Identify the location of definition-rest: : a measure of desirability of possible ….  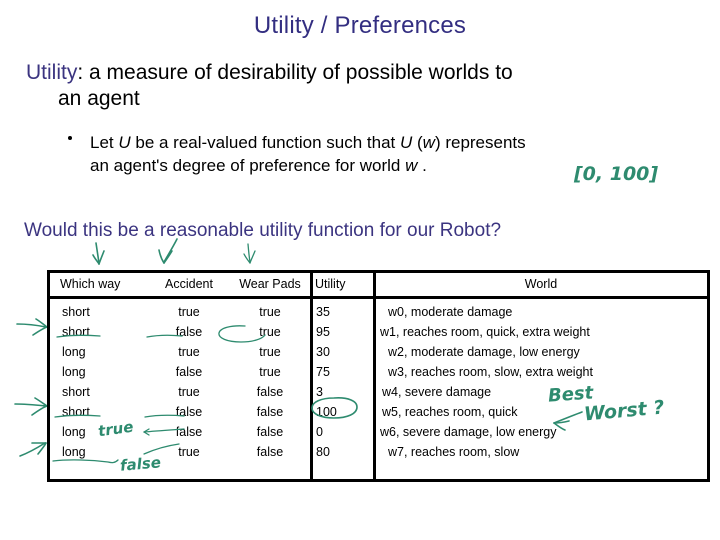
(295, 72).